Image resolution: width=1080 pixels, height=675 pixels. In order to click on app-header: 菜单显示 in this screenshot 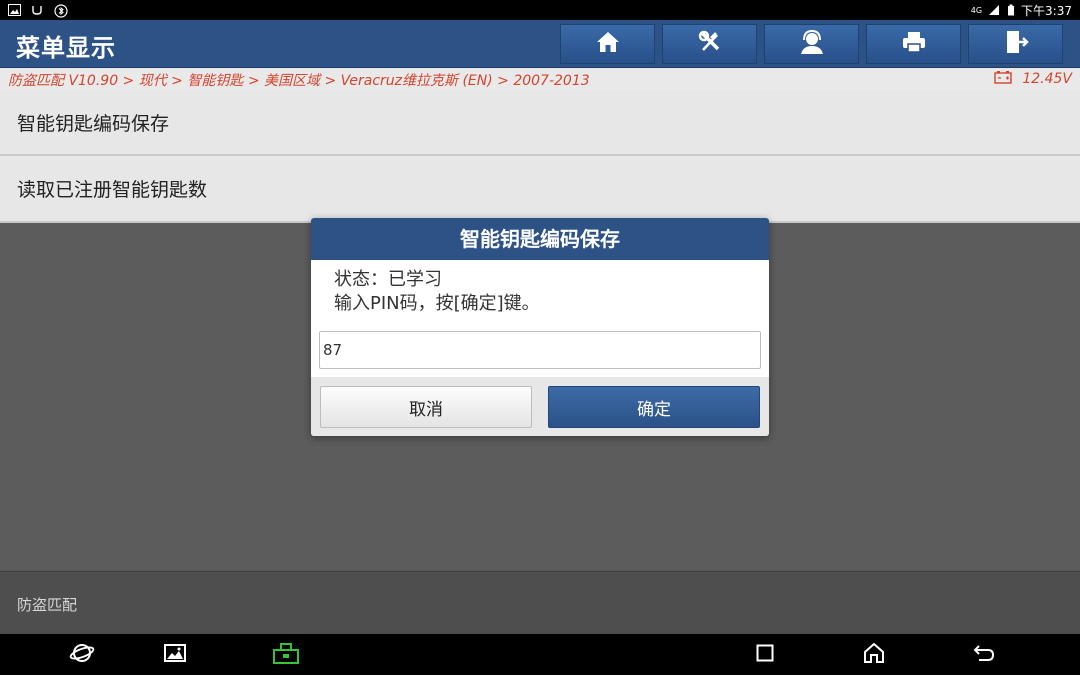, I will do `click(540, 44)`.